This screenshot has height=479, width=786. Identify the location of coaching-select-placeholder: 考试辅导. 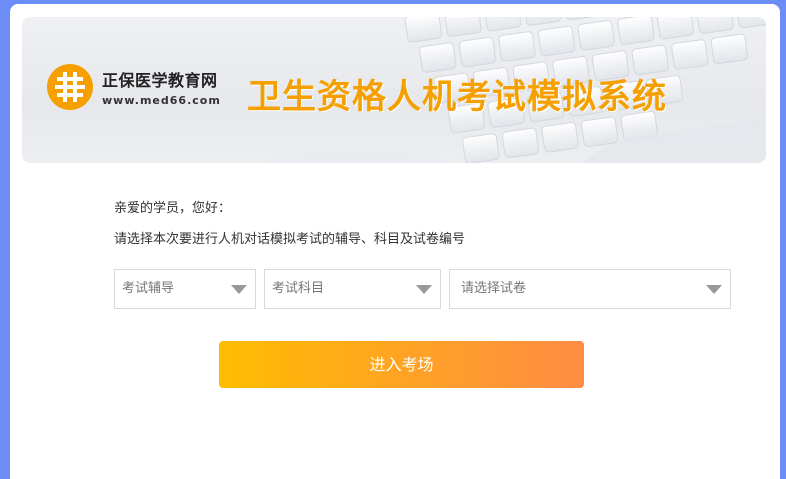
(148, 288).